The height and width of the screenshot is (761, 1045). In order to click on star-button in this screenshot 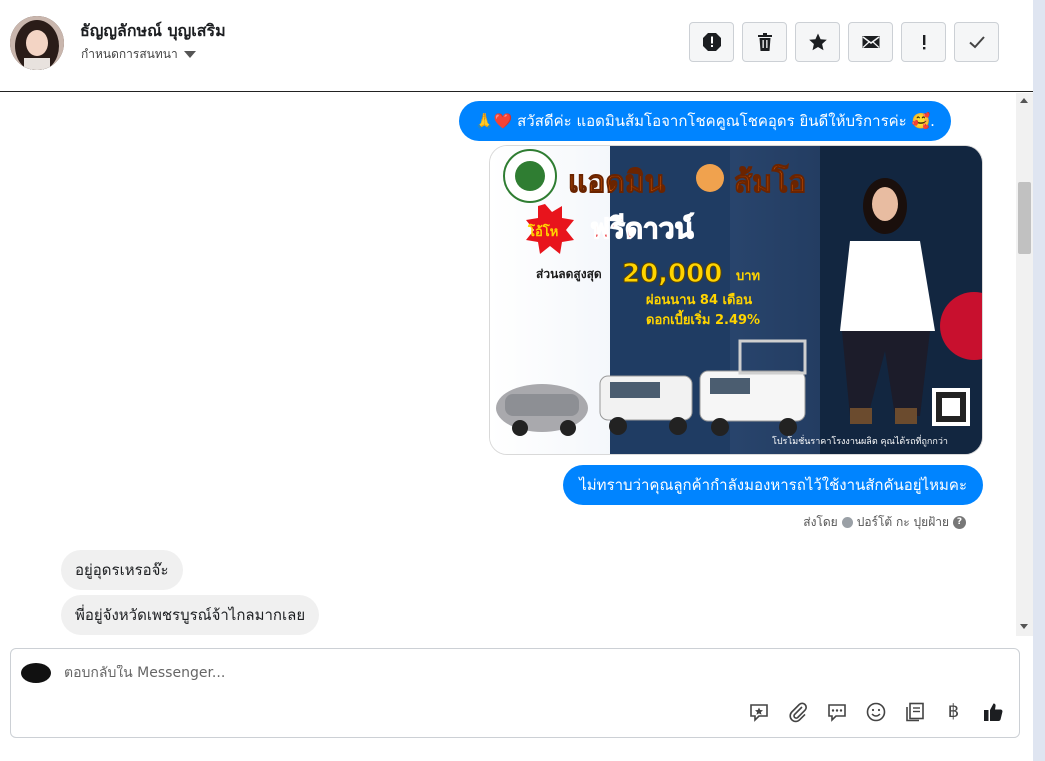, I will do `click(817, 42)`.